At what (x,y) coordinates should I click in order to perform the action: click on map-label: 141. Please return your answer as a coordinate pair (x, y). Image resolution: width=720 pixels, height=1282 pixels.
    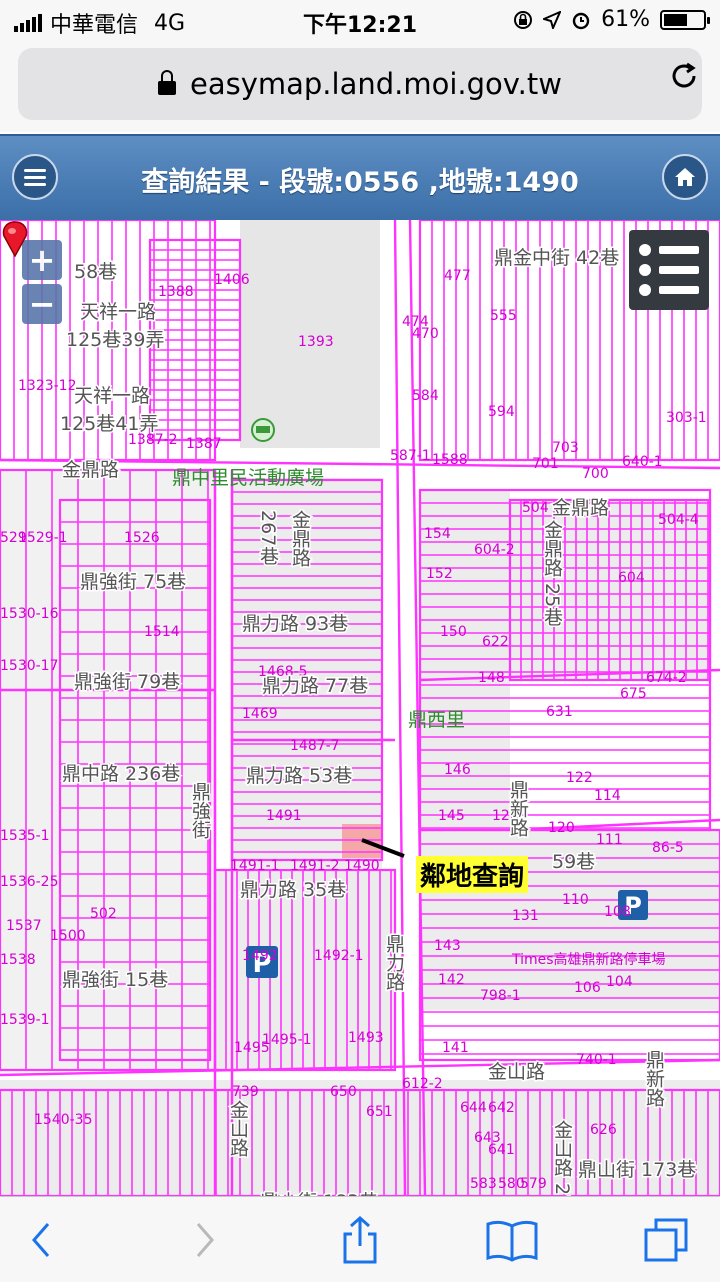
    Looking at the image, I should click on (455, 1048).